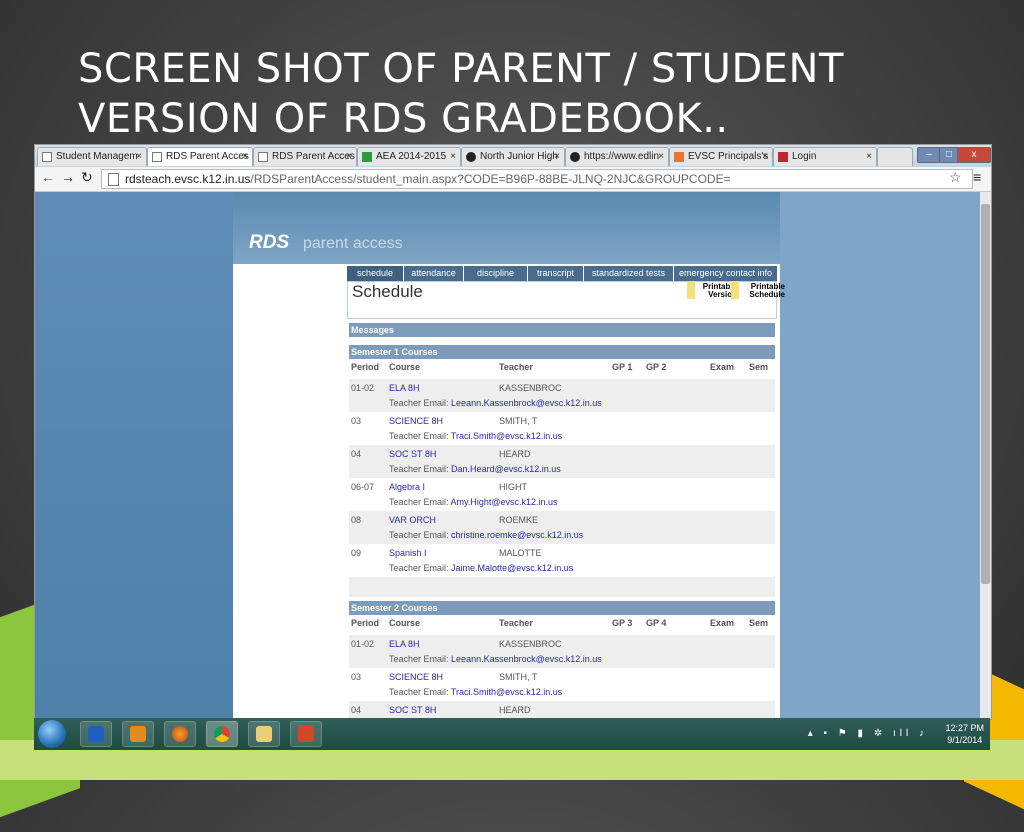 The width and height of the screenshot is (1024, 832). I want to click on close-window-icon: x, so click(974, 155).